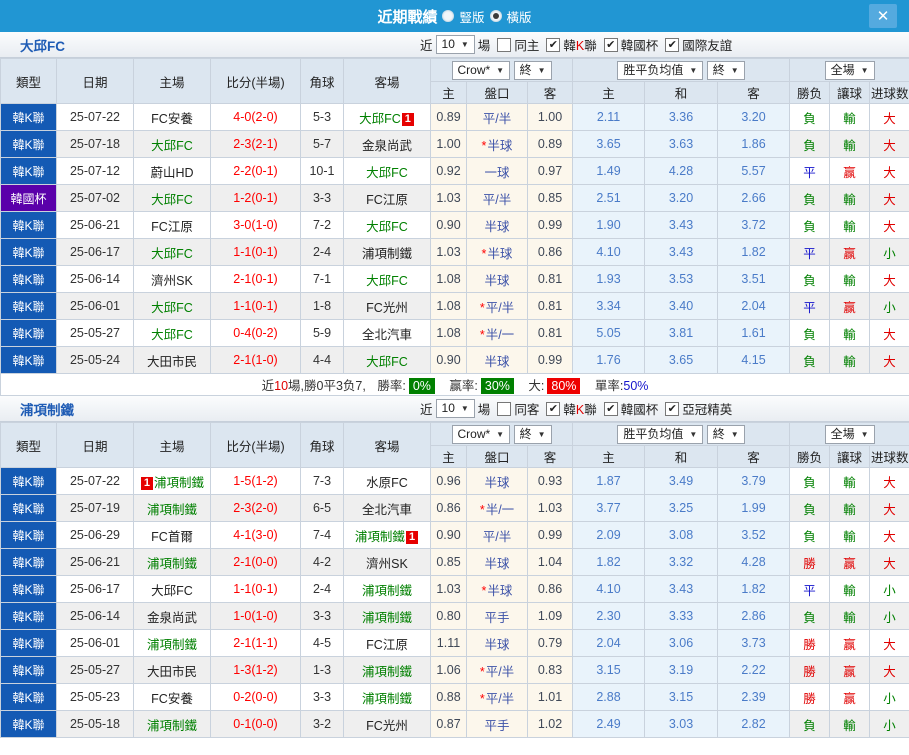  I want to click on single-rate-value: 50%, so click(636, 386).